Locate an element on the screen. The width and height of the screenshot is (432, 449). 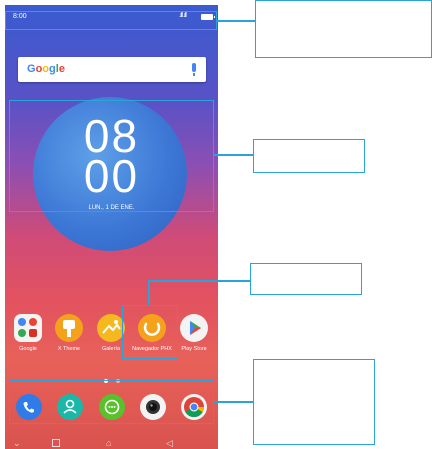
callout-status-bar-highlight is located at coordinates (111, 20).